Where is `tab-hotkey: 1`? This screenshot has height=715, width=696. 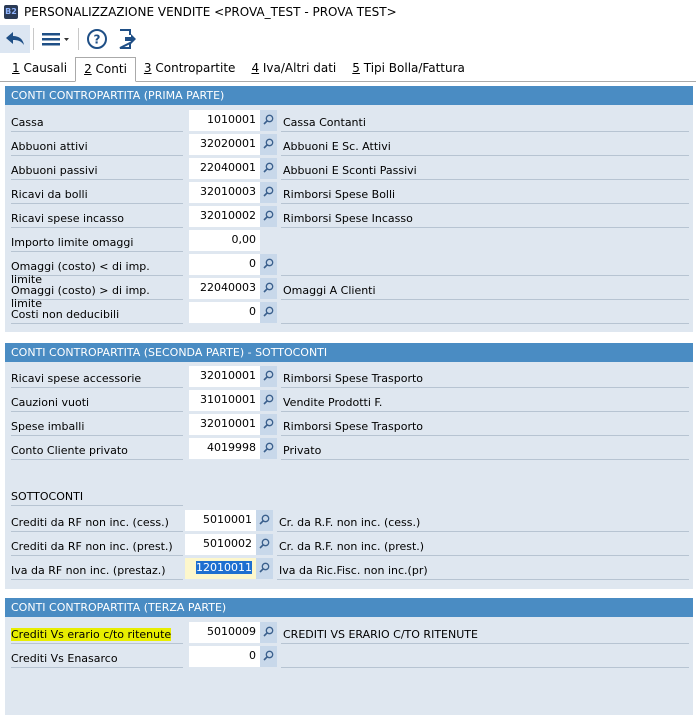
tab-hotkey: 1 is located at coordinates (16, 68).